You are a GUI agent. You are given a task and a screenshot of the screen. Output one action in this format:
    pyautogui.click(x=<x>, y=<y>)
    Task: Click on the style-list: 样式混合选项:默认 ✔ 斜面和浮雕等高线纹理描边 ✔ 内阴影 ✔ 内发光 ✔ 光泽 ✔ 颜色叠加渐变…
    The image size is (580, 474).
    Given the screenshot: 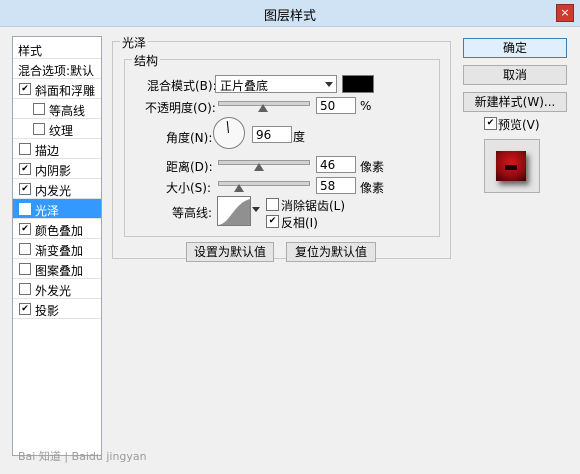 What is the action you would take?
    pyautogui.click(x=57, y=246)
    